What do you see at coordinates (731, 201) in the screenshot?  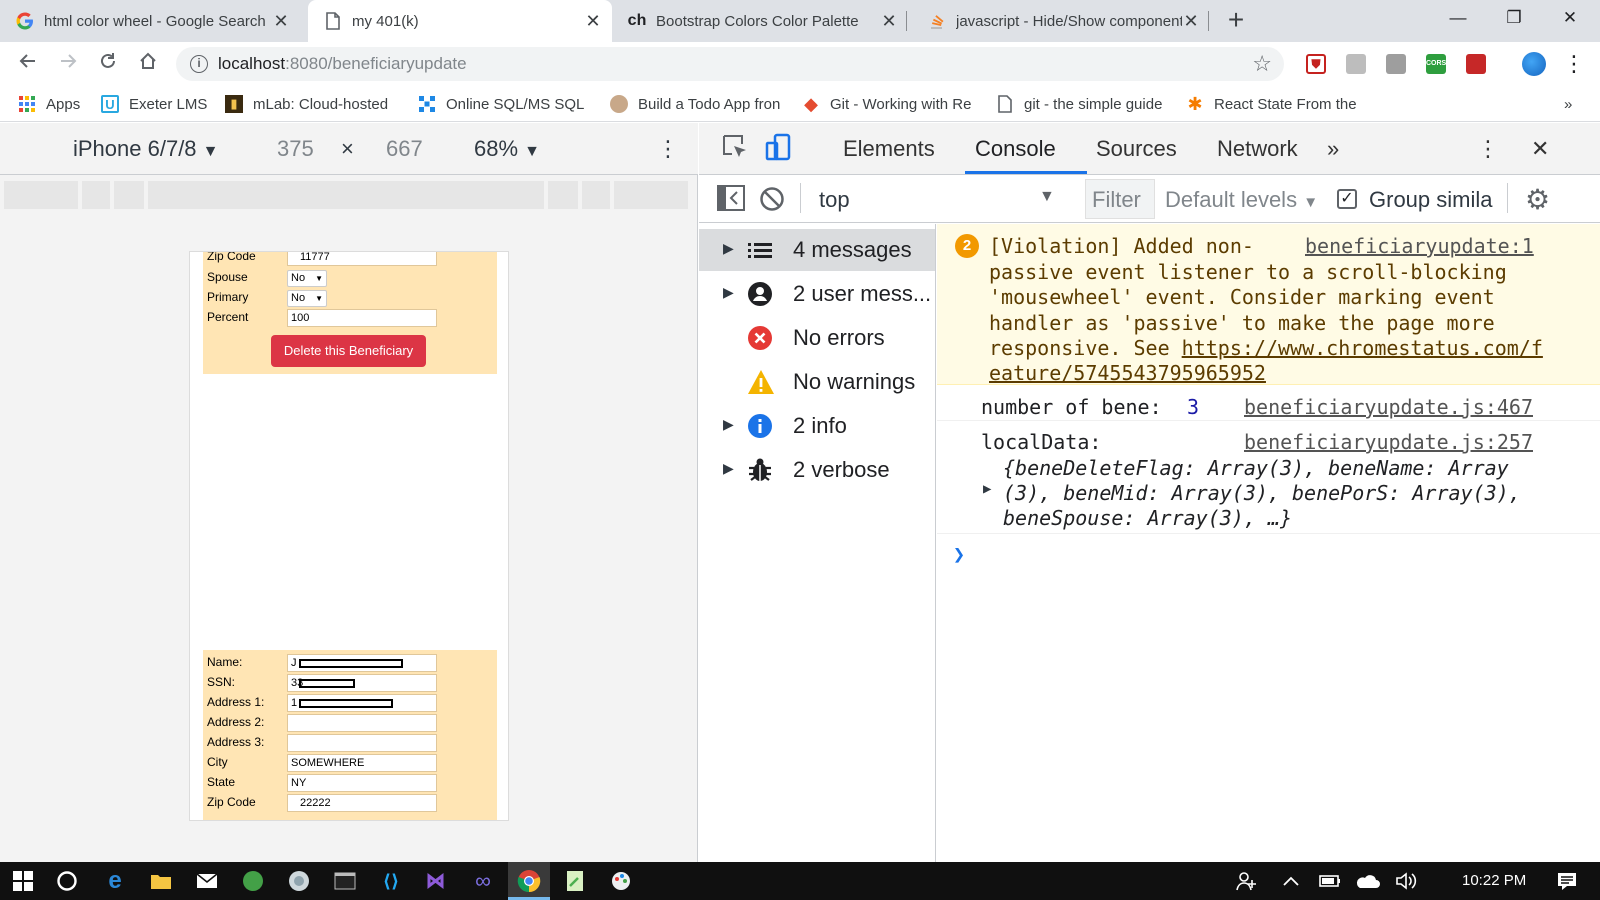 I see `sidebar-toggle-icon` at bounding box center [731, 201].